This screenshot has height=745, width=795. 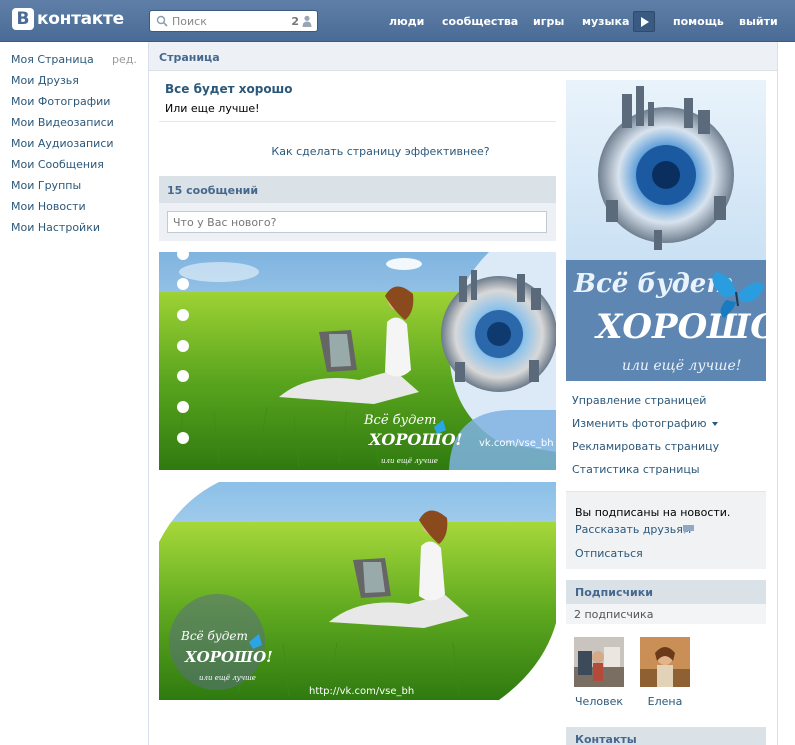 I want to click on change-photo-link: Изменить фотографию, so click(x=645, y=428).